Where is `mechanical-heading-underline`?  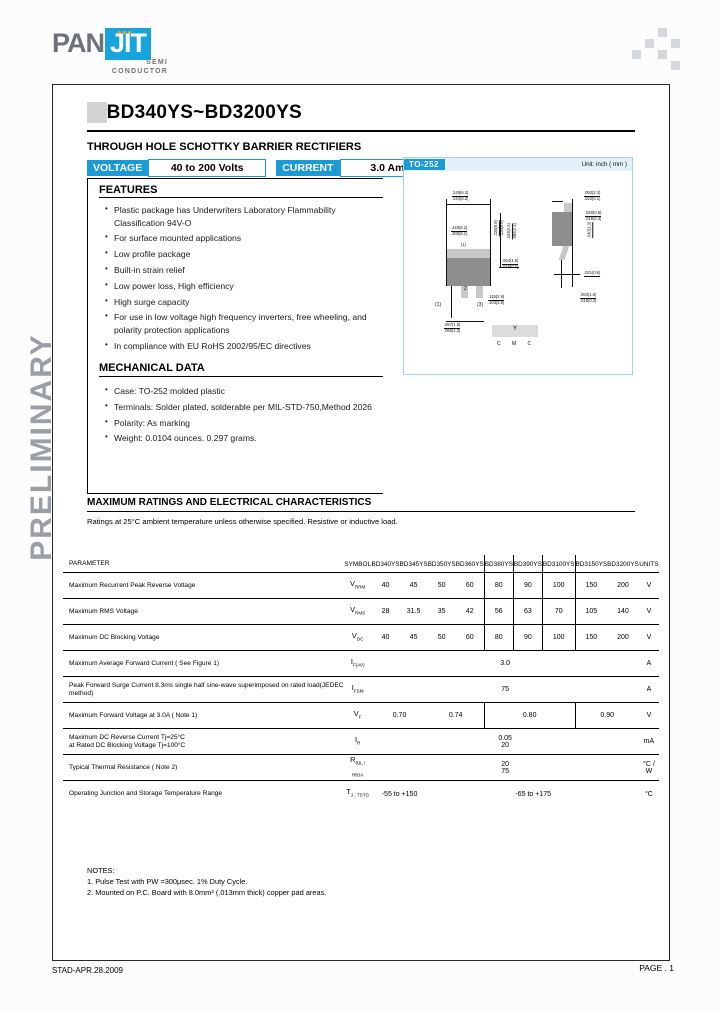 mechanical-heading-underline is located at coordinates (241, 377).